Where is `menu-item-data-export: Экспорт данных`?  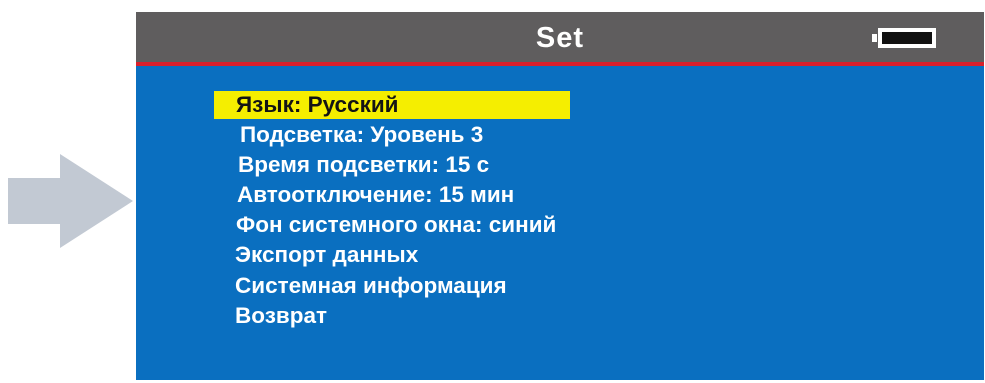 menu-item-data-export: Экспорт данных is located at coordinates (326, 255).